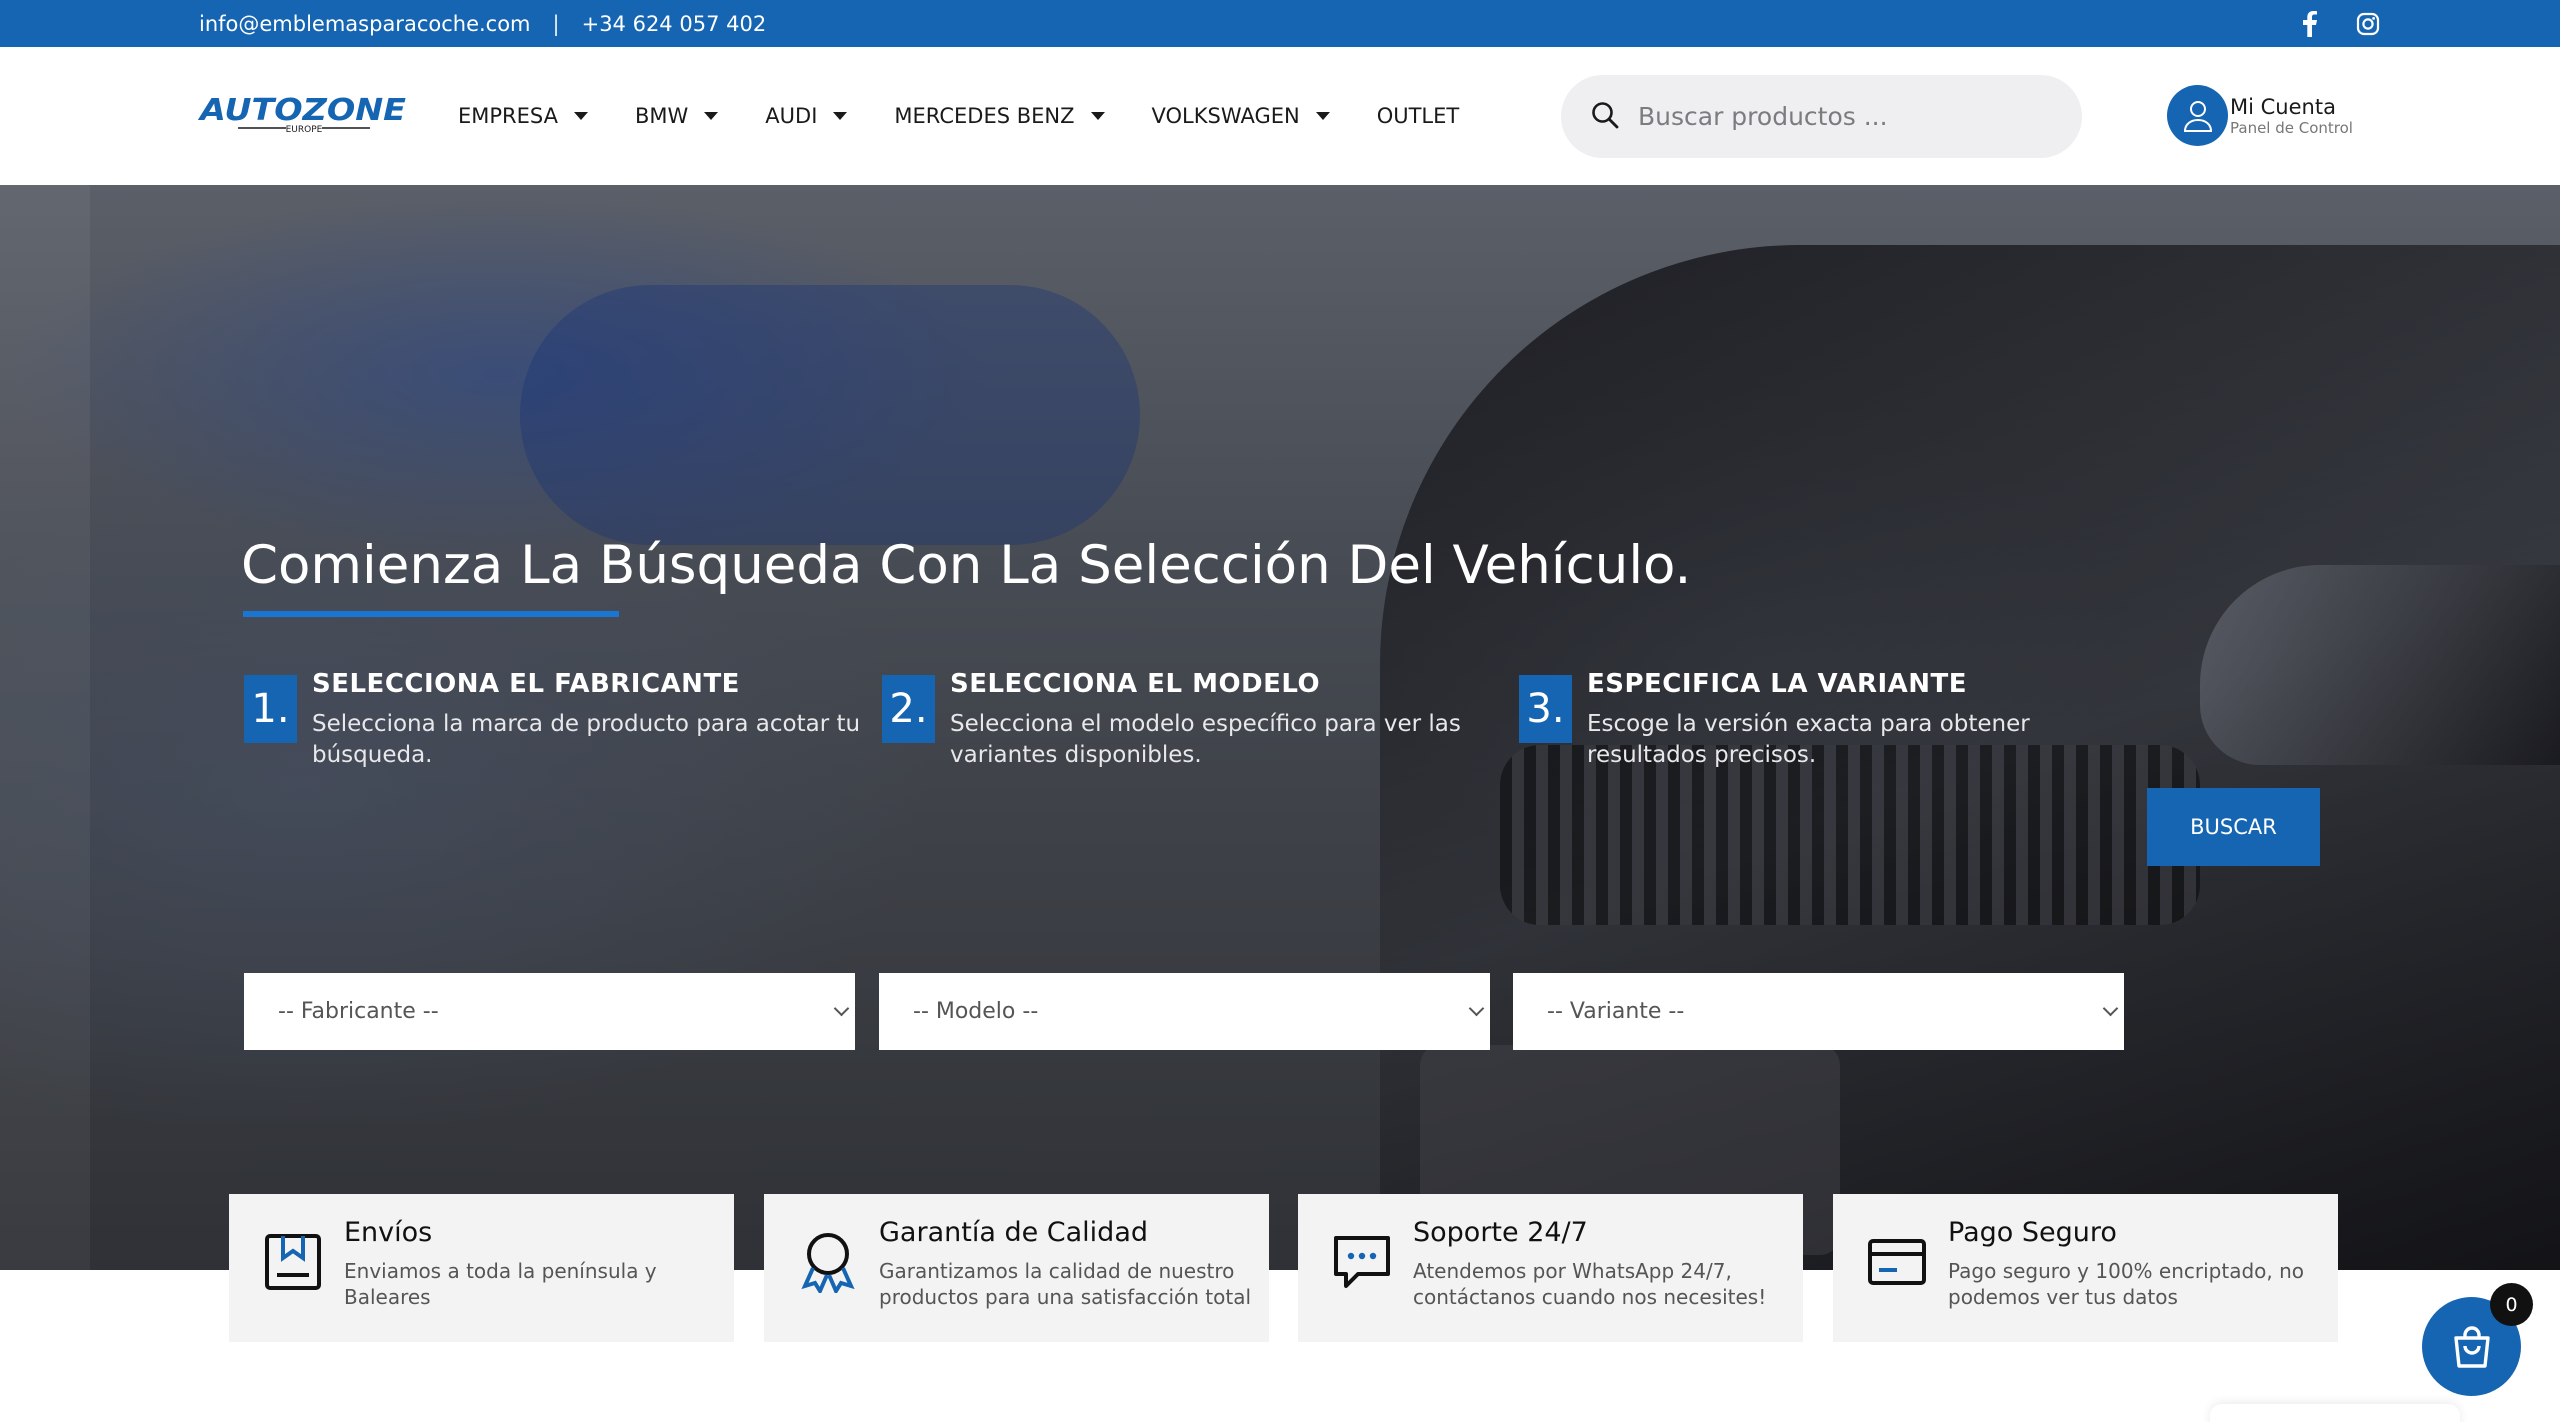 The height and width of the screenshot is (1422, 2560). I want to click on car-grille-shape, so click(1850, 835).